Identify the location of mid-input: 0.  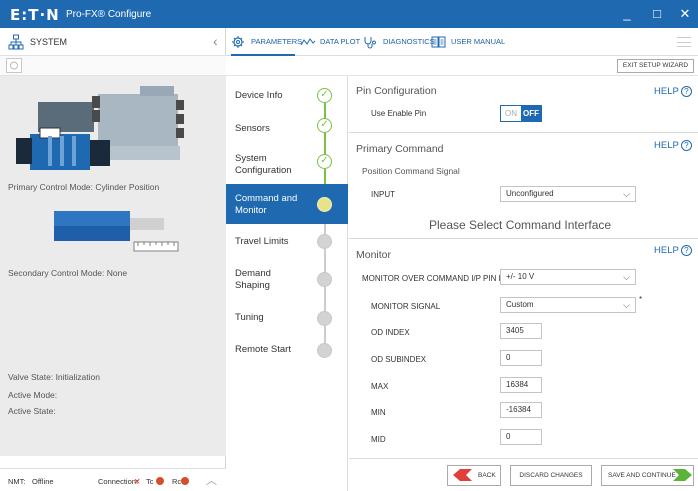
(521, 437).